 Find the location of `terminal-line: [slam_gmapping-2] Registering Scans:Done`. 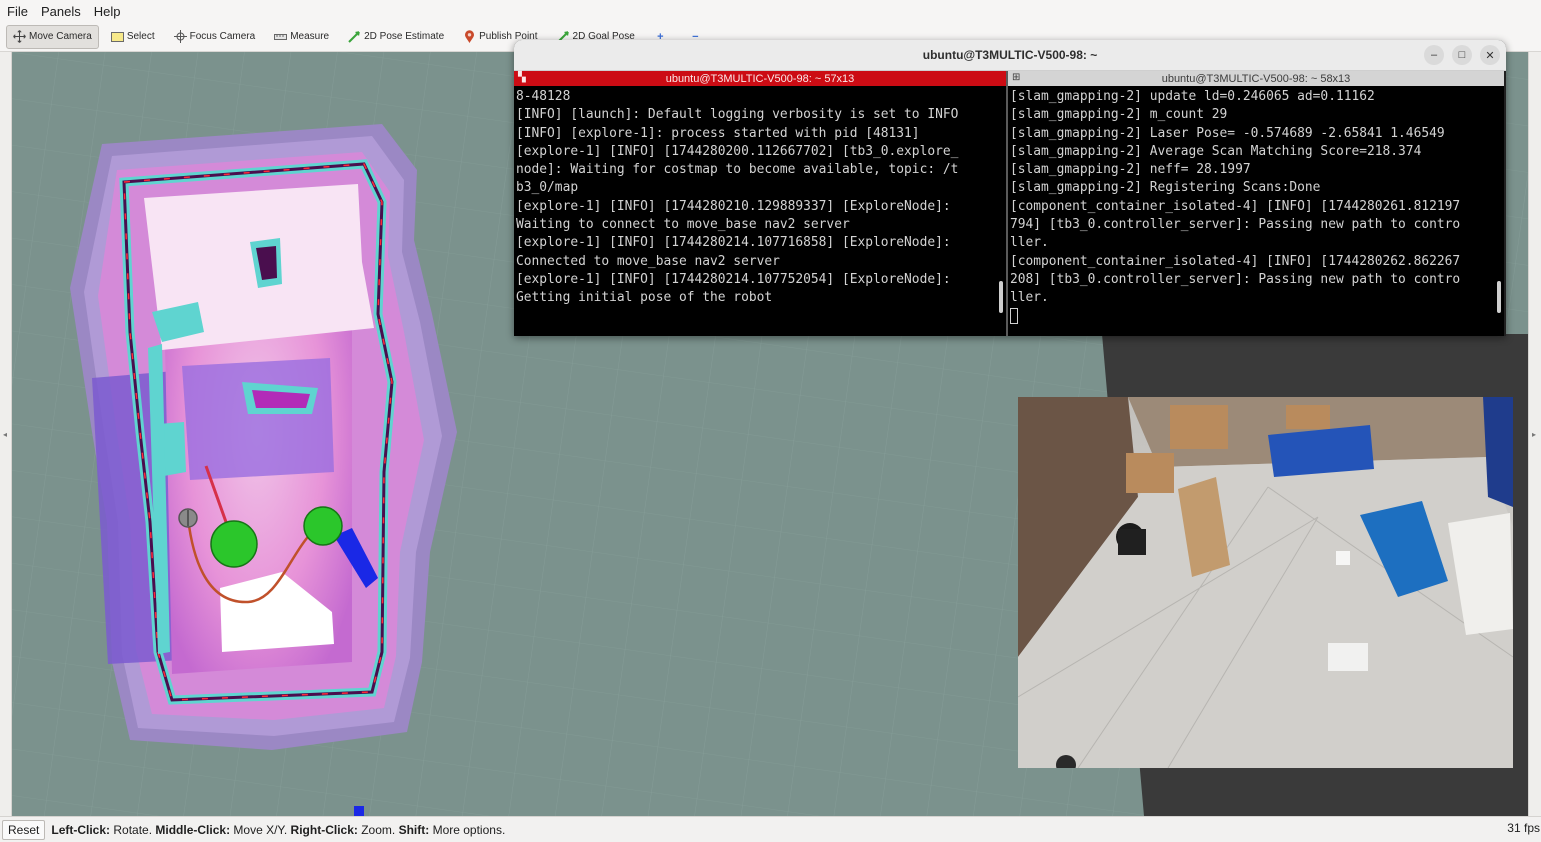

terminal-line: [slam_gmapping-2] Registering Scans:Done is located at coordinates (1165, 188).